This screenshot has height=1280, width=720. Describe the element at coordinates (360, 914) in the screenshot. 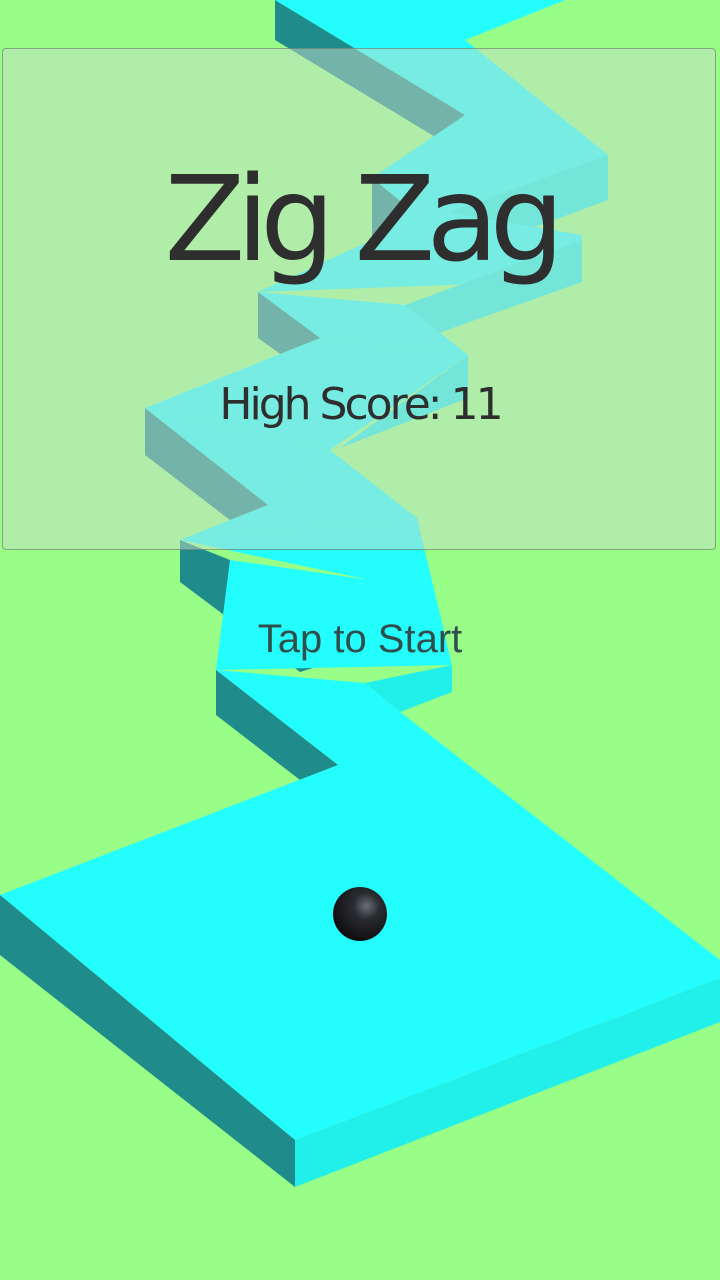

I see `player-ball` at that location.